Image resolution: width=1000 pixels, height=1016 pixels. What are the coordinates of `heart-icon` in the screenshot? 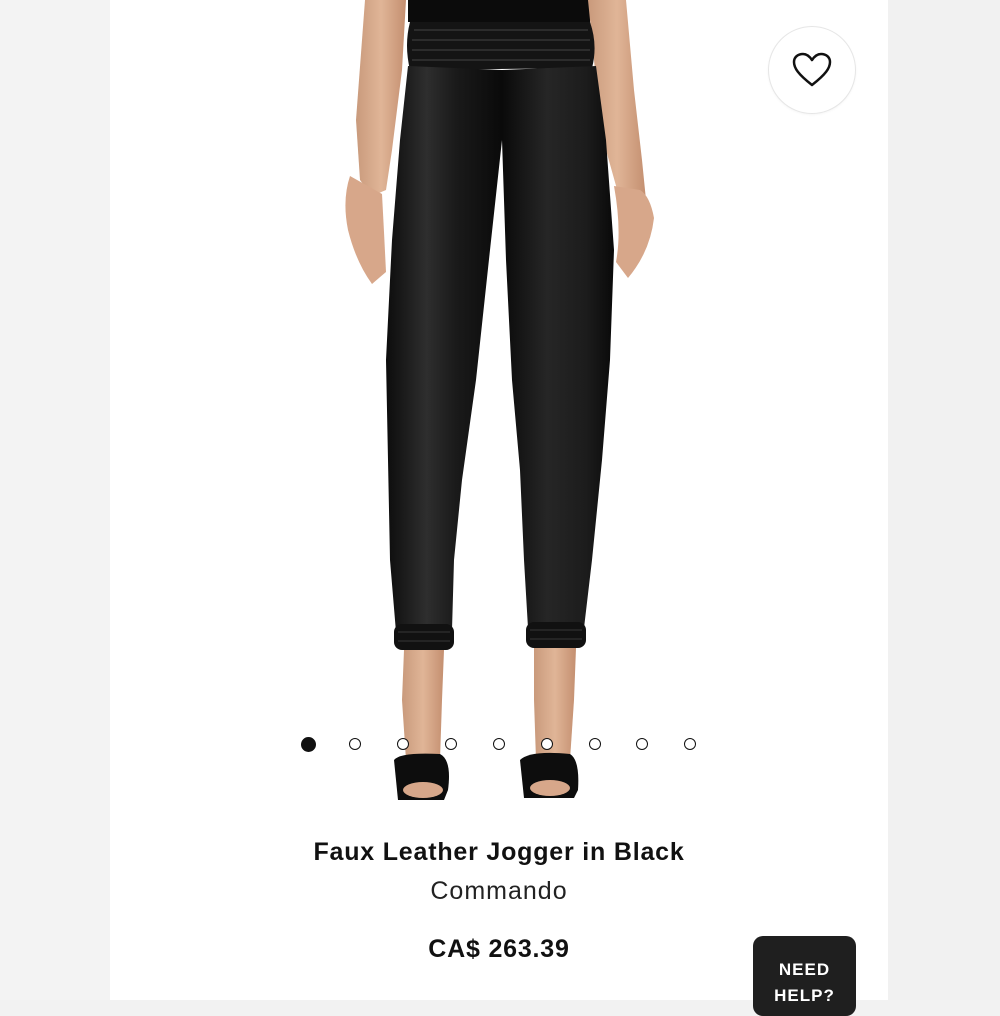 It's located at (812, 69).